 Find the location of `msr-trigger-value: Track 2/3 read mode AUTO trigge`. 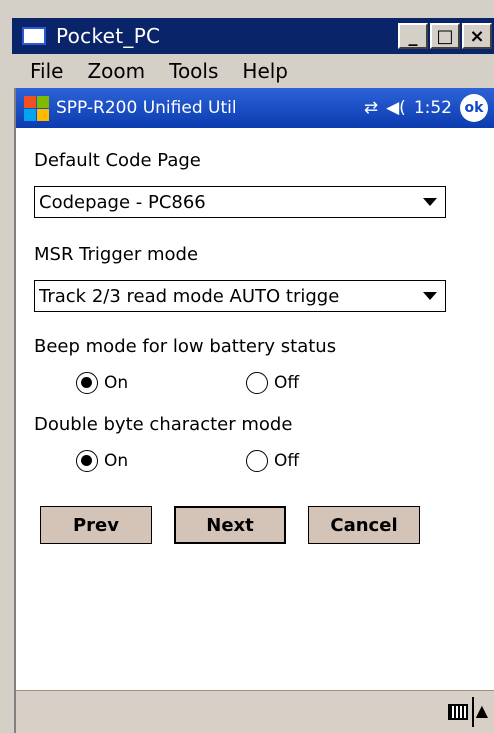

msr-trigger-value: Track 2/3 read mode AUTO trigge is located at coordinates (189, 296).